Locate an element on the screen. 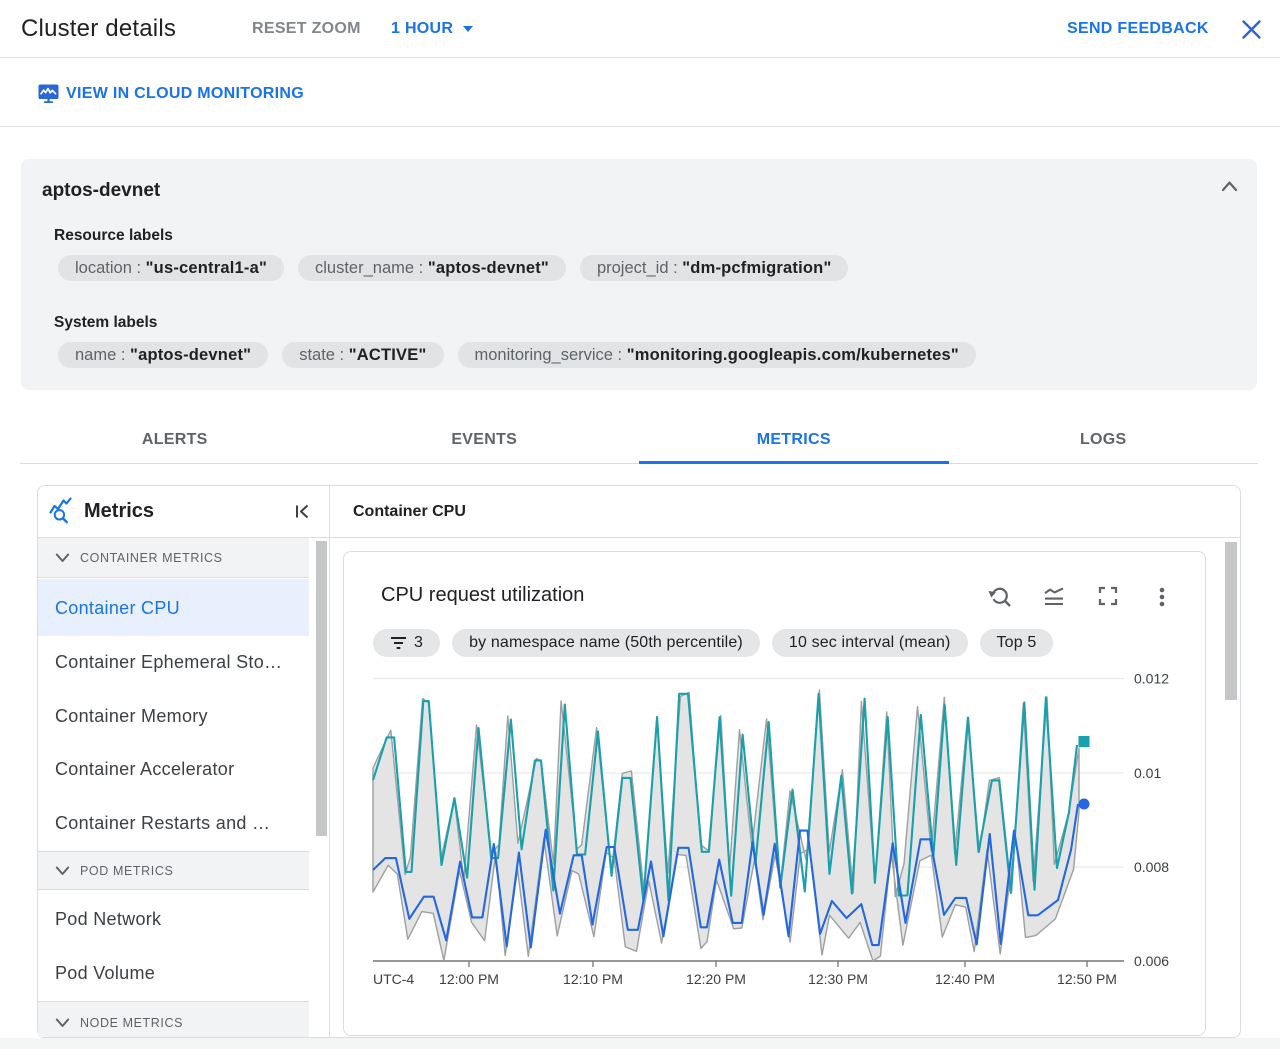  svg-text: 0.006 is located at coordinates (1151, 961).